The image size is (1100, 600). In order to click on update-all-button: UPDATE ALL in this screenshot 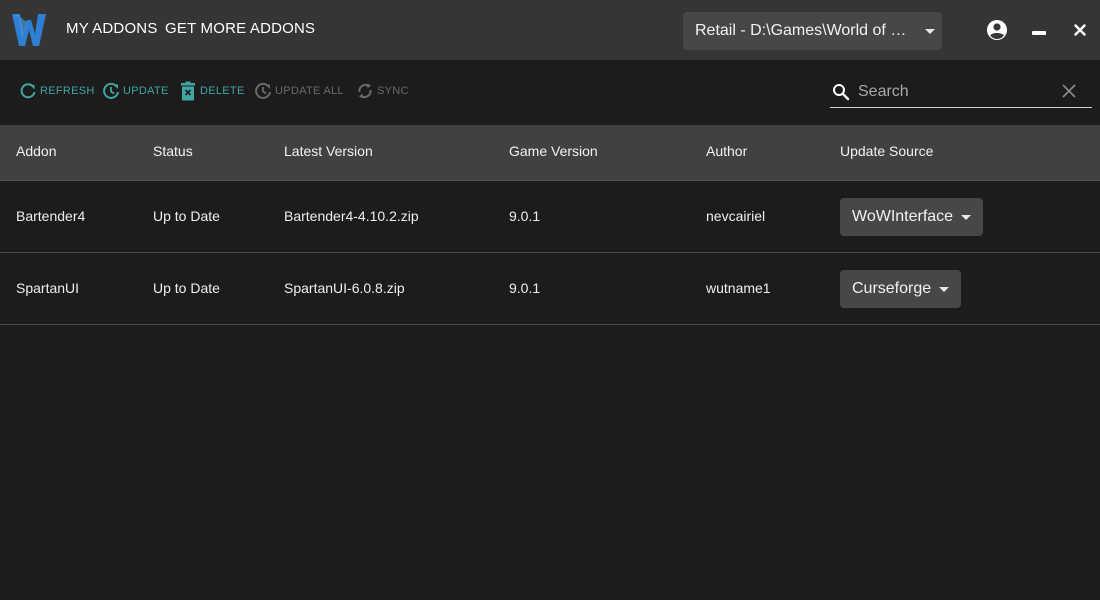, I will do `click(298, 91)`.